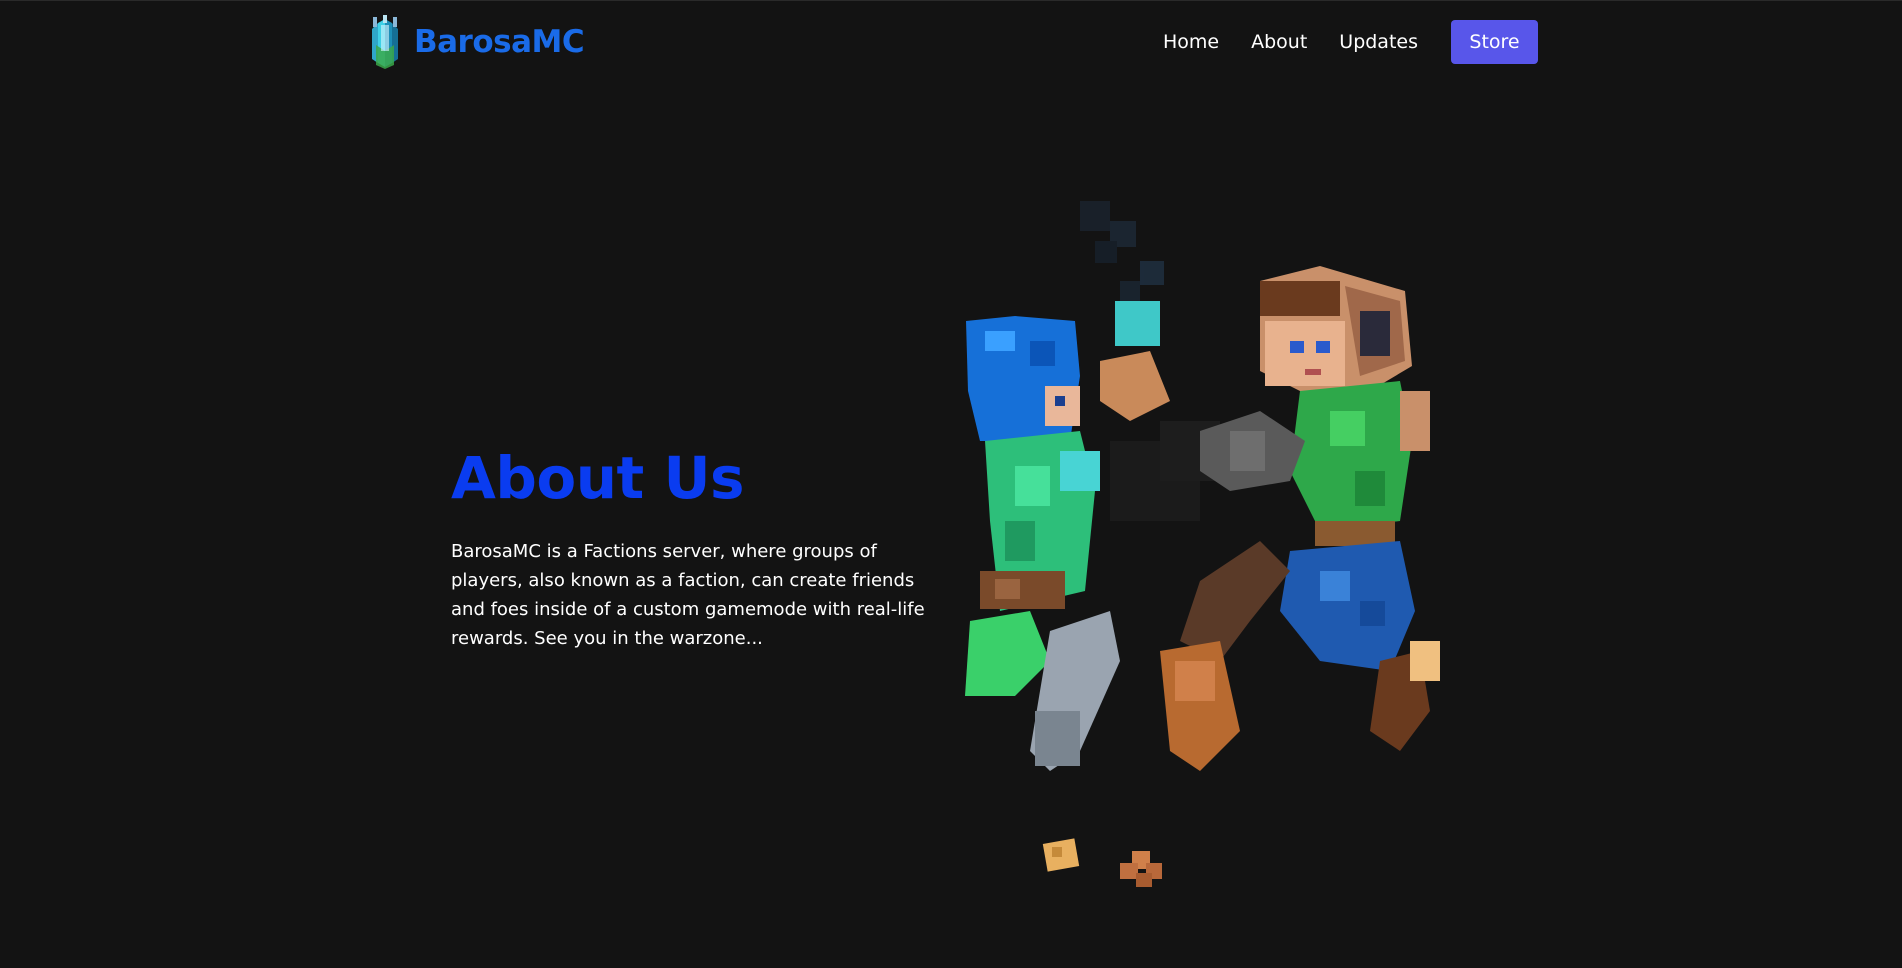 This screenshot has height=968, width=1902. What do you see at coordinates (499, 42) in the screenshot?
I see `brand-name: BarosaMC` at bounding box center [499, 42].